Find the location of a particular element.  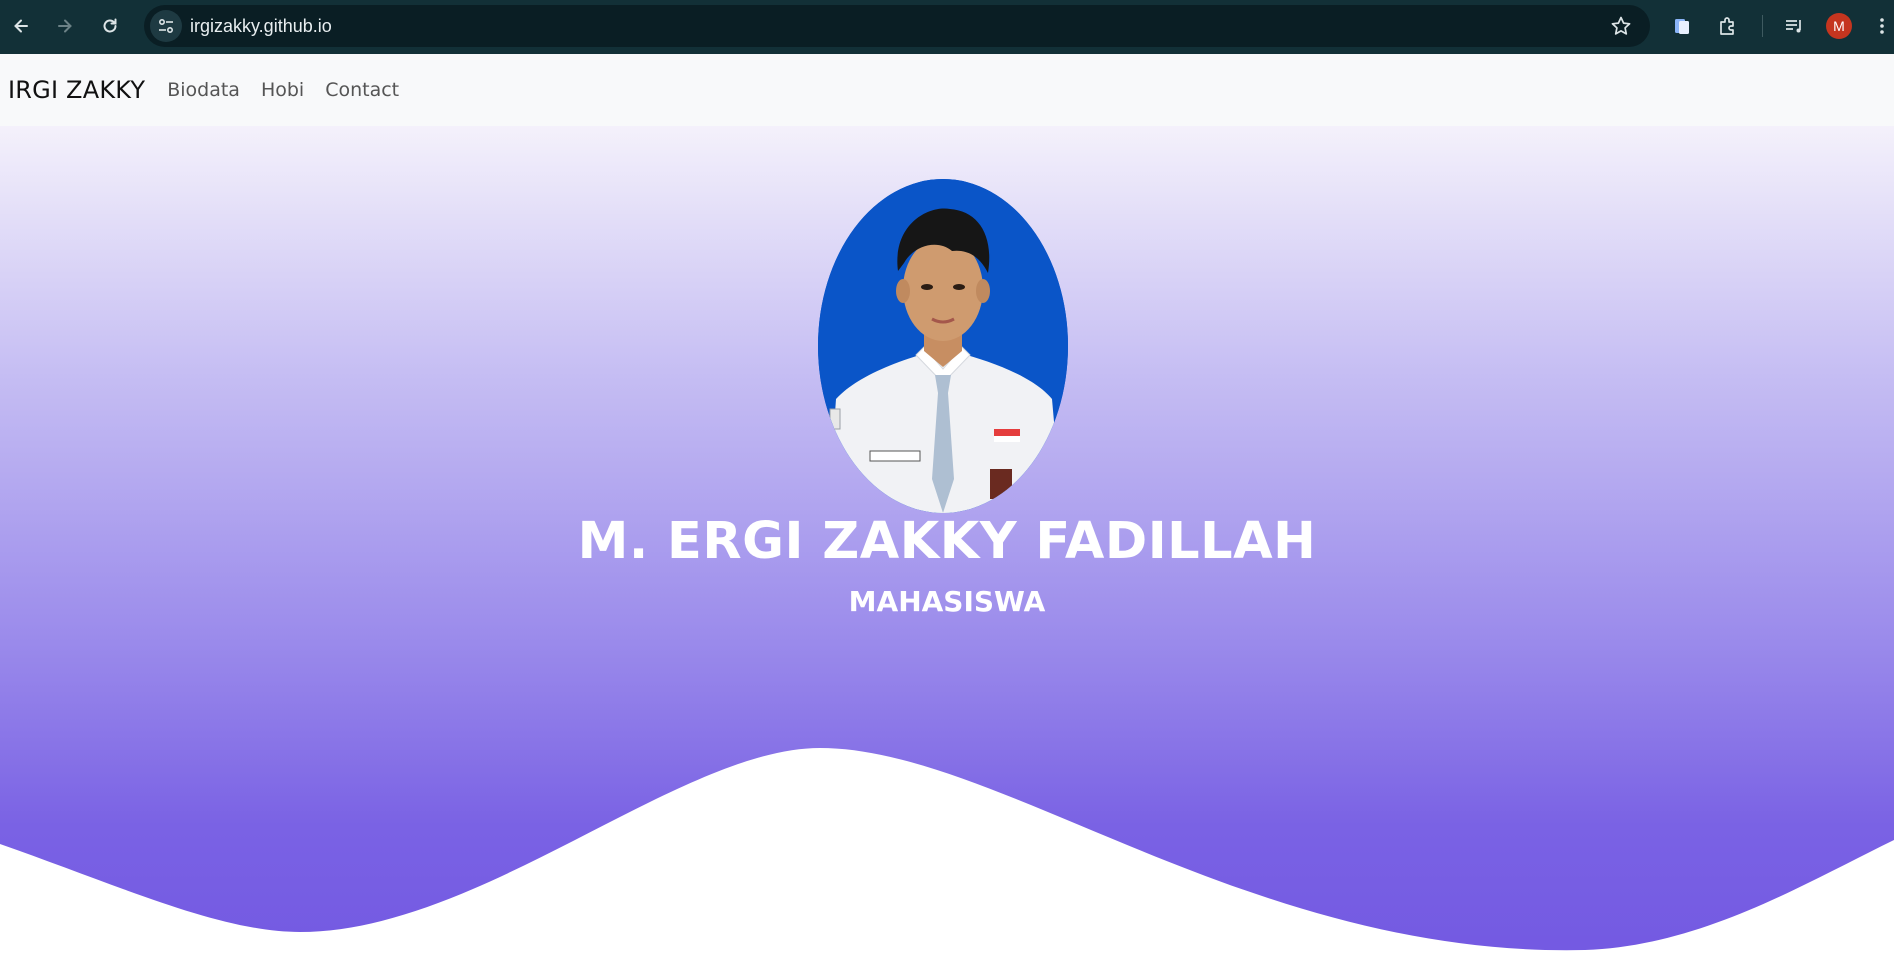

portrait-image is located at coordinates (943, 346).